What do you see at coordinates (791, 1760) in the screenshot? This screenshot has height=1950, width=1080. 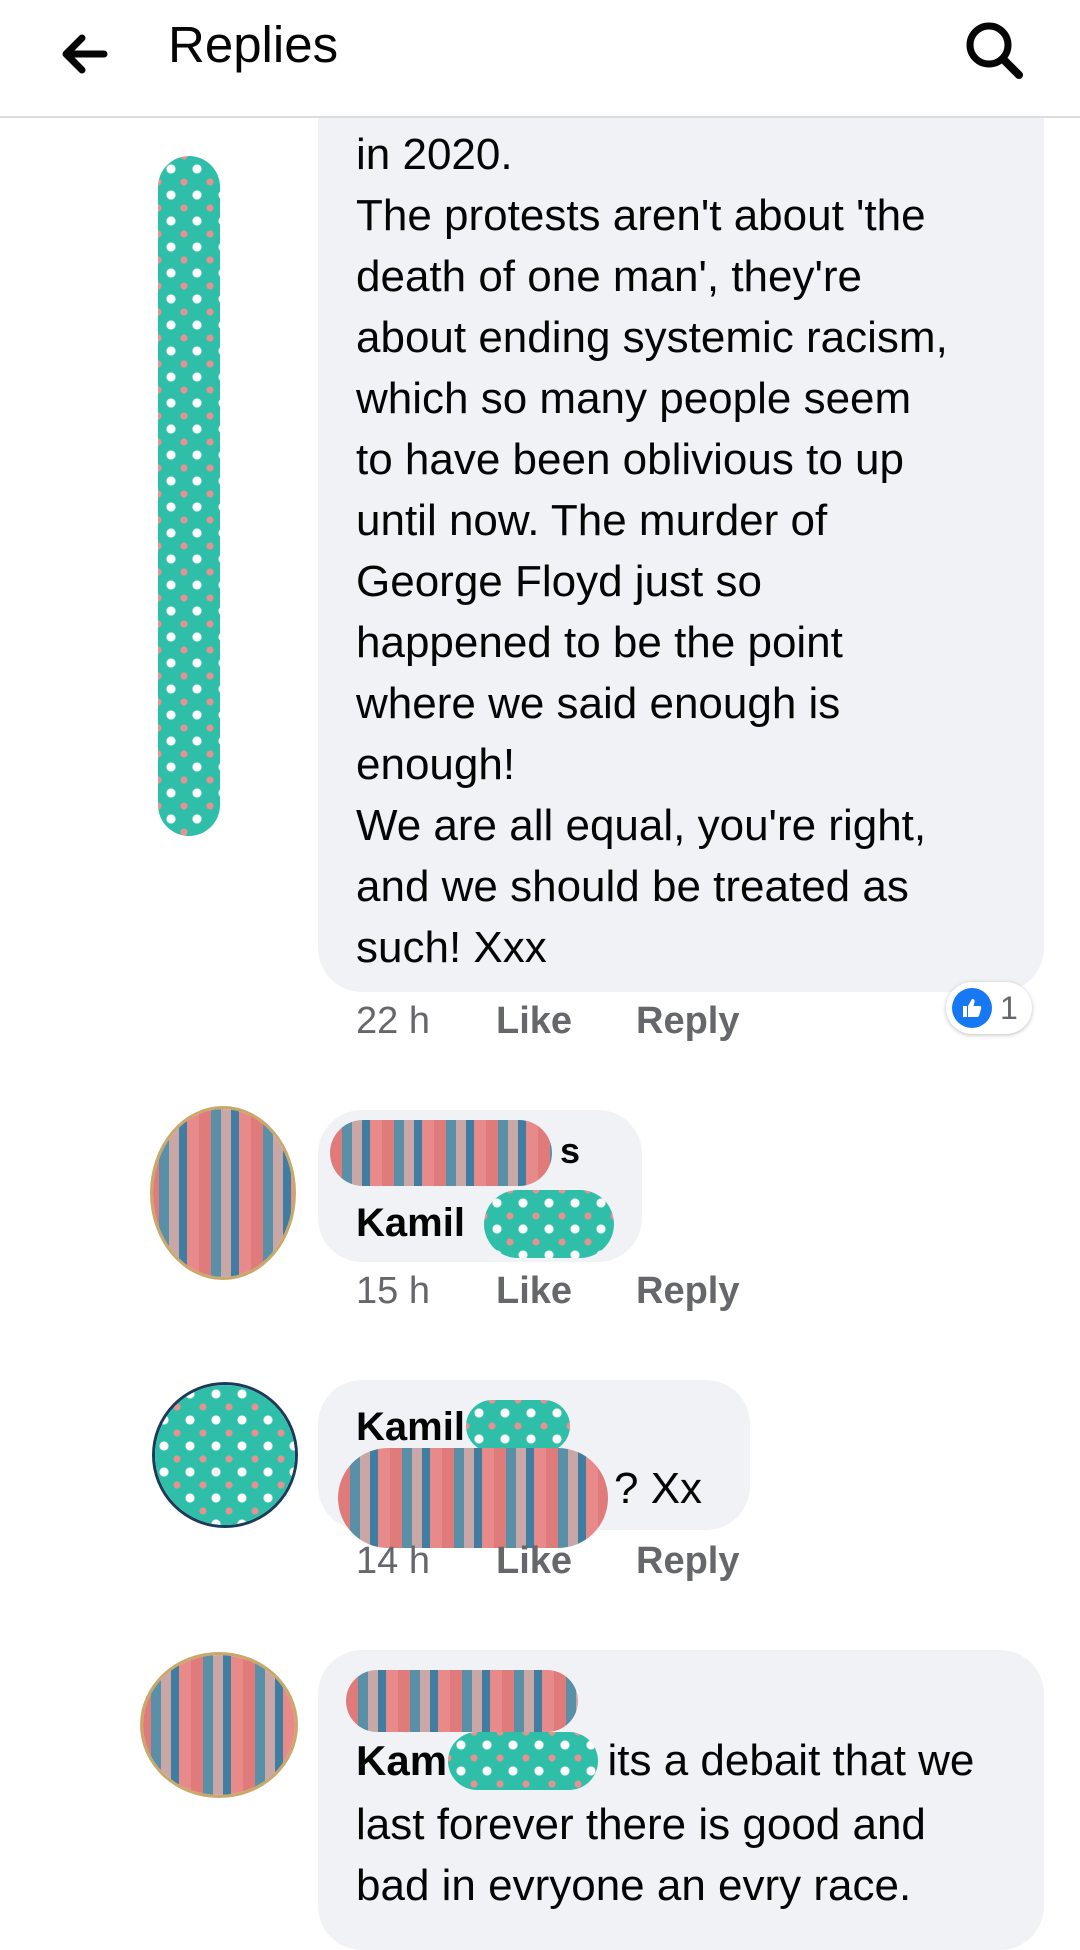 I see `comment-text: its a debait that we` at bounding box center [791, 1760].